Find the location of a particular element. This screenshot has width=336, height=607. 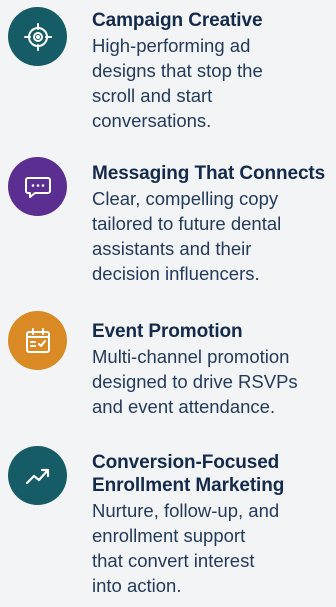

chat-bubble-icon is located at coordinates (37, 187).